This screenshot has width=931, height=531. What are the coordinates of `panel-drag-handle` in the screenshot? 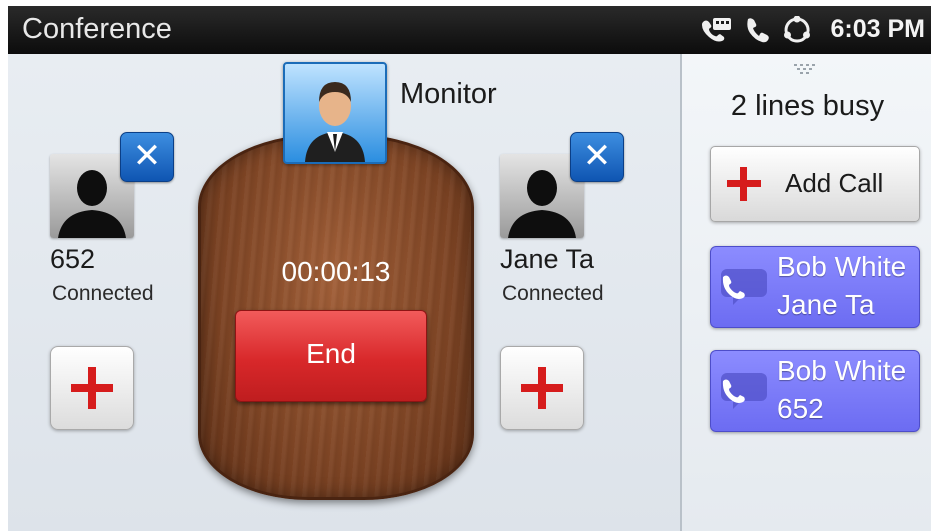 It's located at (806, 72).